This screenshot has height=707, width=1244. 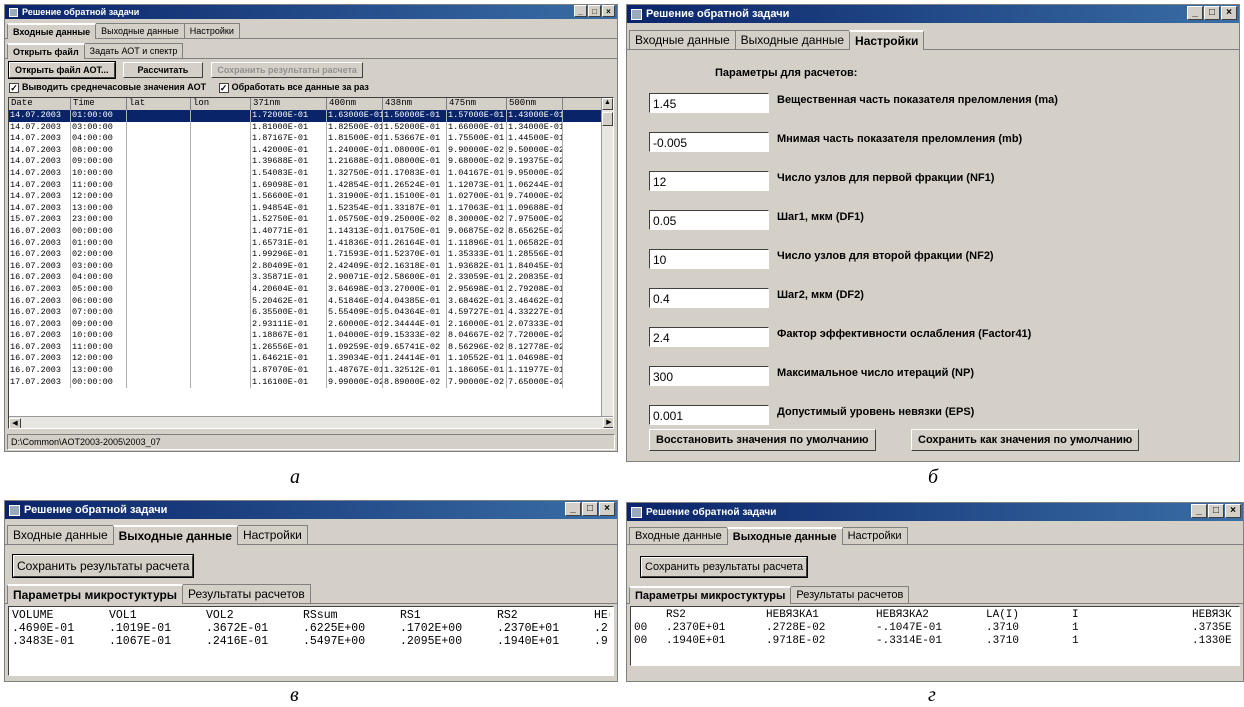 I want to click on param-input: 12, so click(x=709, y=181).